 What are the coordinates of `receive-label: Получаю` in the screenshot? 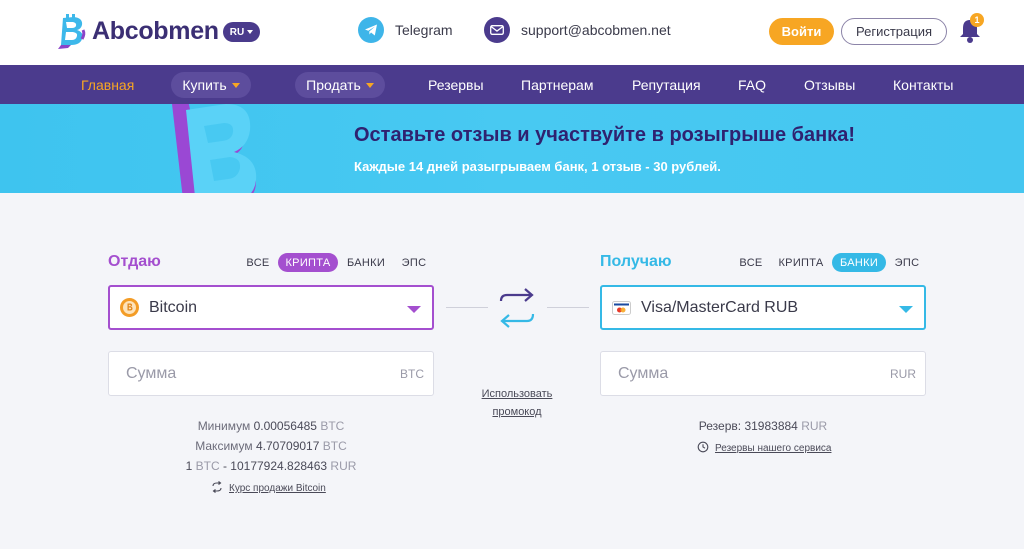 It's located at (636, 261).